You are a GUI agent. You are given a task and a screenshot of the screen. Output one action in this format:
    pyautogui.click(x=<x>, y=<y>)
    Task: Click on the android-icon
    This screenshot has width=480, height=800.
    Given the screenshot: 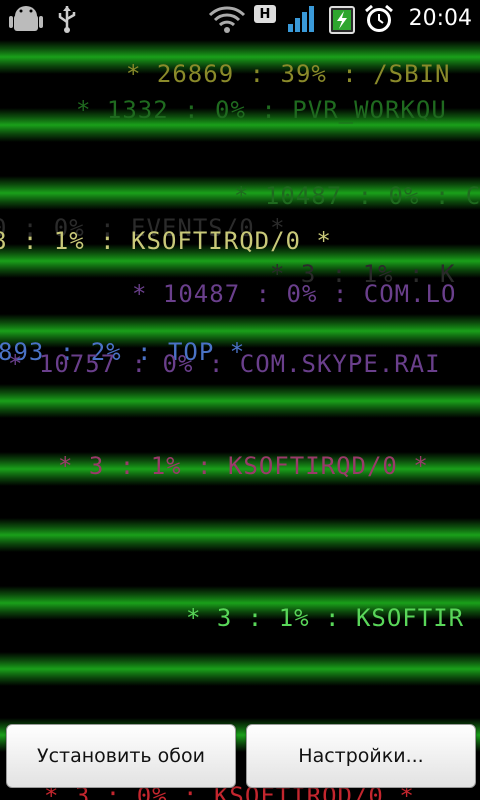 What is the action you would take?
    pyautogui.click(x=26, y=19)
    